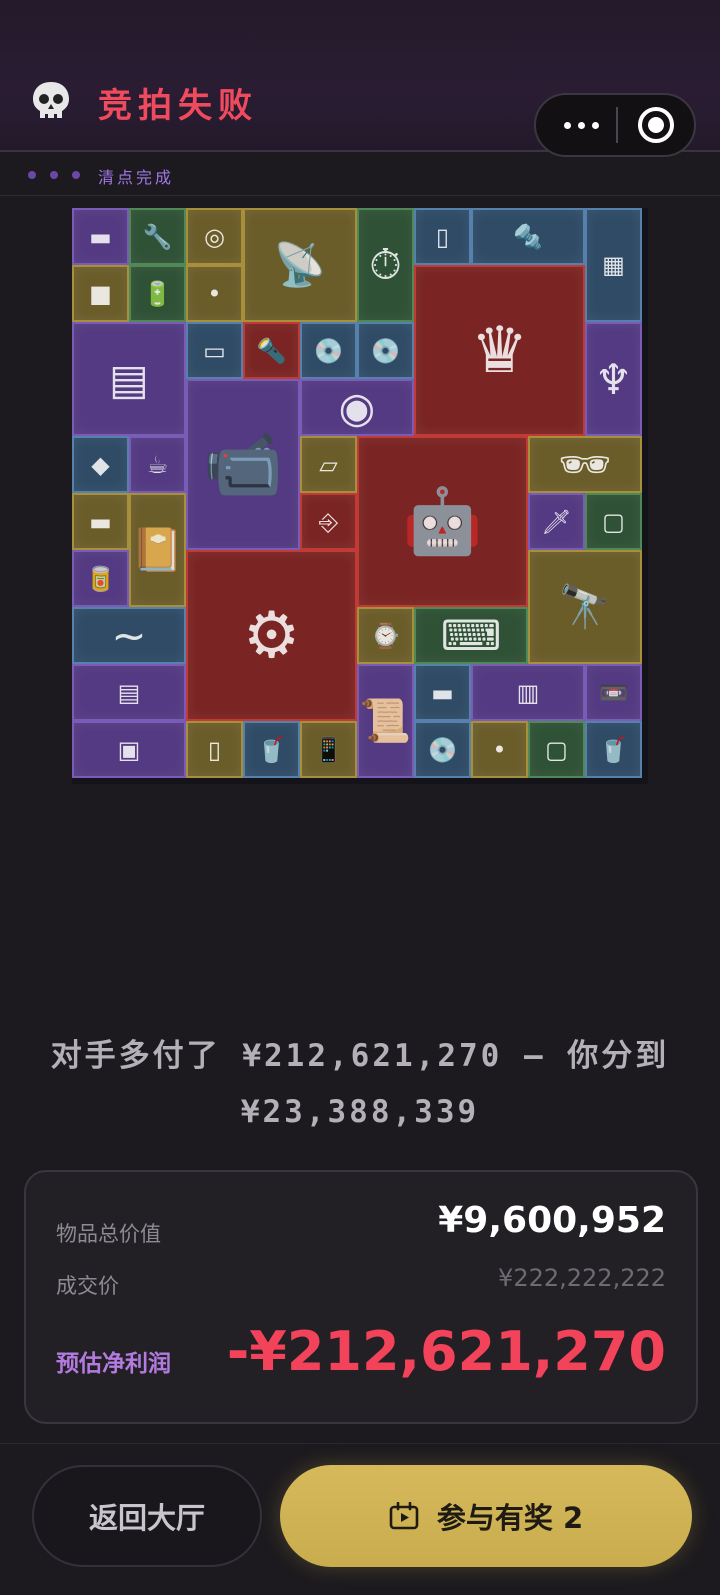  I want to click on grid-item-pouch: ◆, so click(100, 464).